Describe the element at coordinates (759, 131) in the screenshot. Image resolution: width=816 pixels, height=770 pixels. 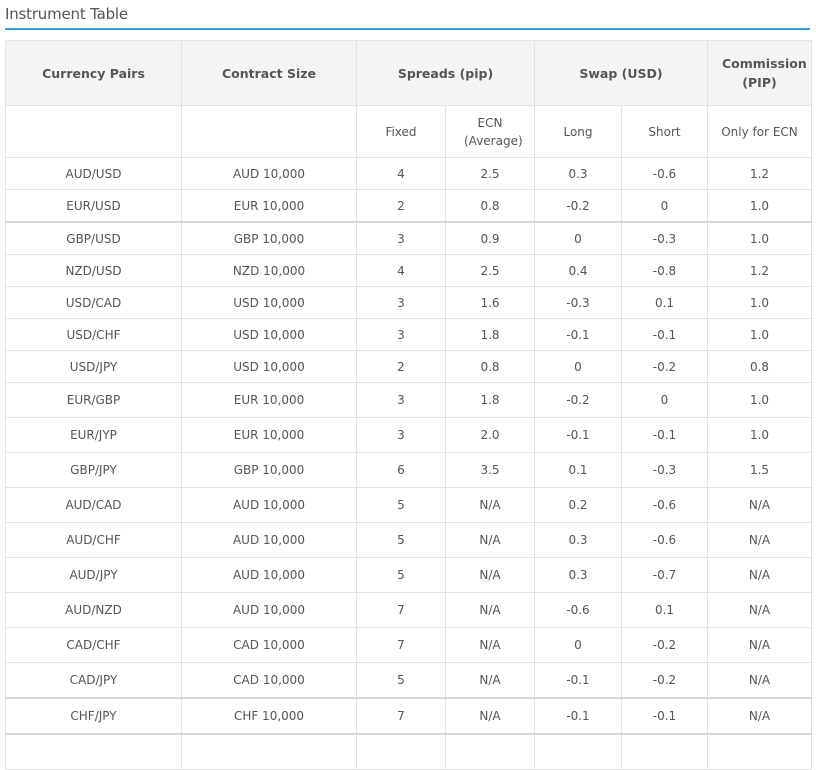
I see `subheader-only-for-ecn: Only for ECN` at that location.